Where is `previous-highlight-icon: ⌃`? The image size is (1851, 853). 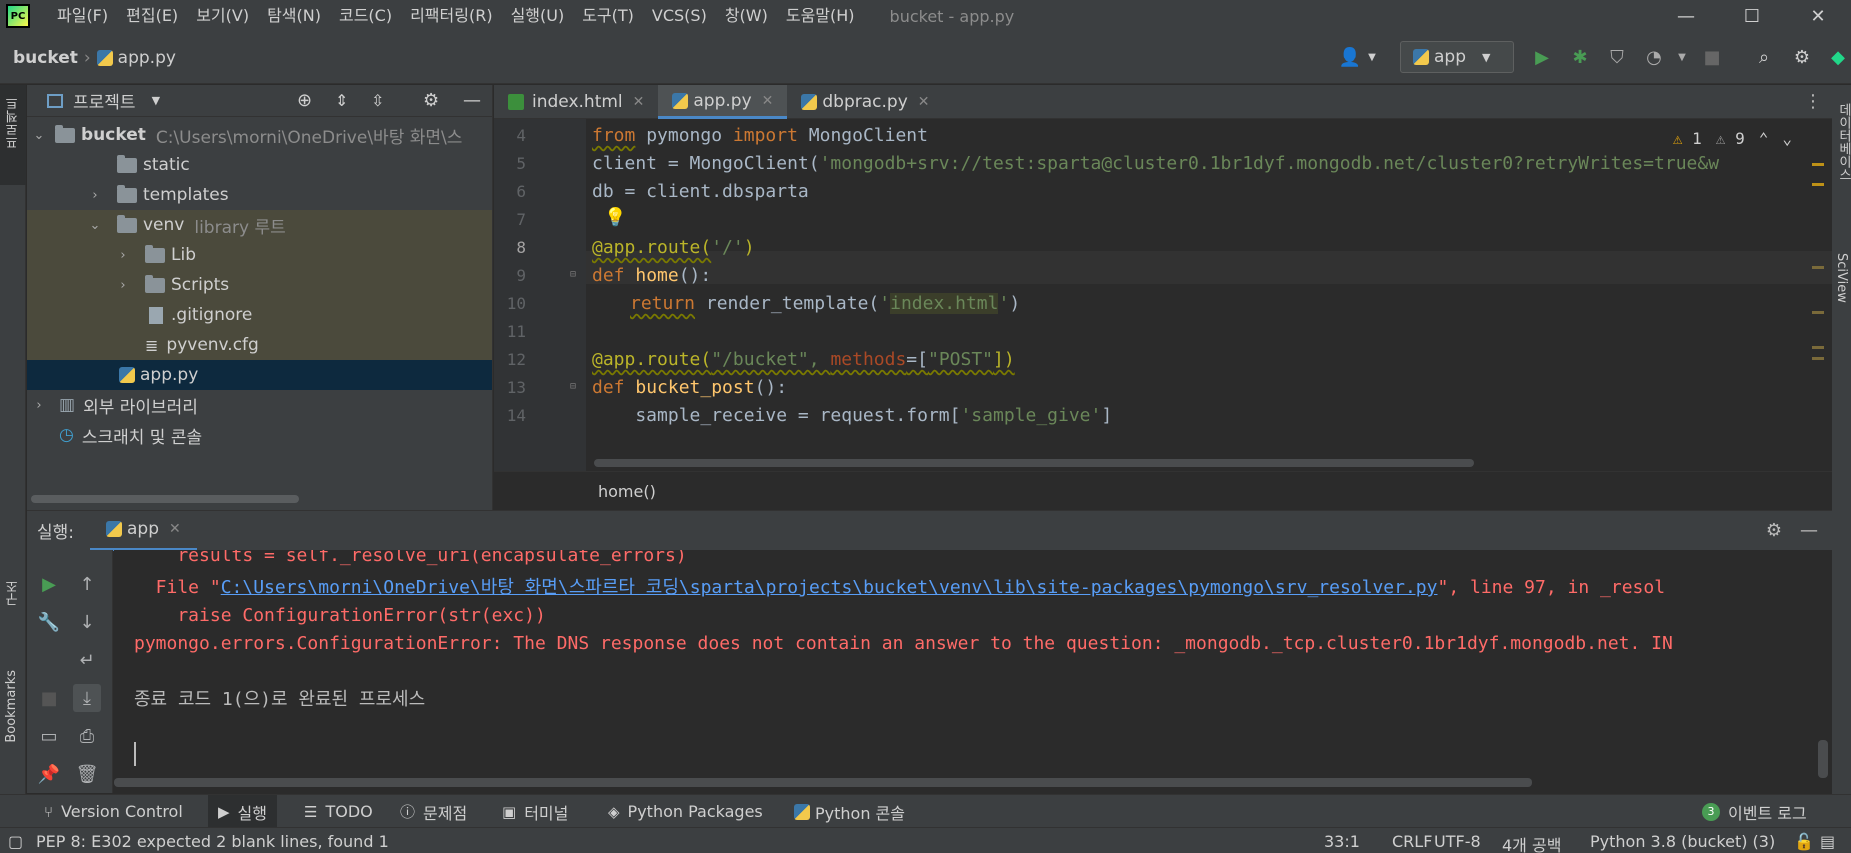
previous-highlight-icon: ⌃ is located at coordinates (1764, 138).